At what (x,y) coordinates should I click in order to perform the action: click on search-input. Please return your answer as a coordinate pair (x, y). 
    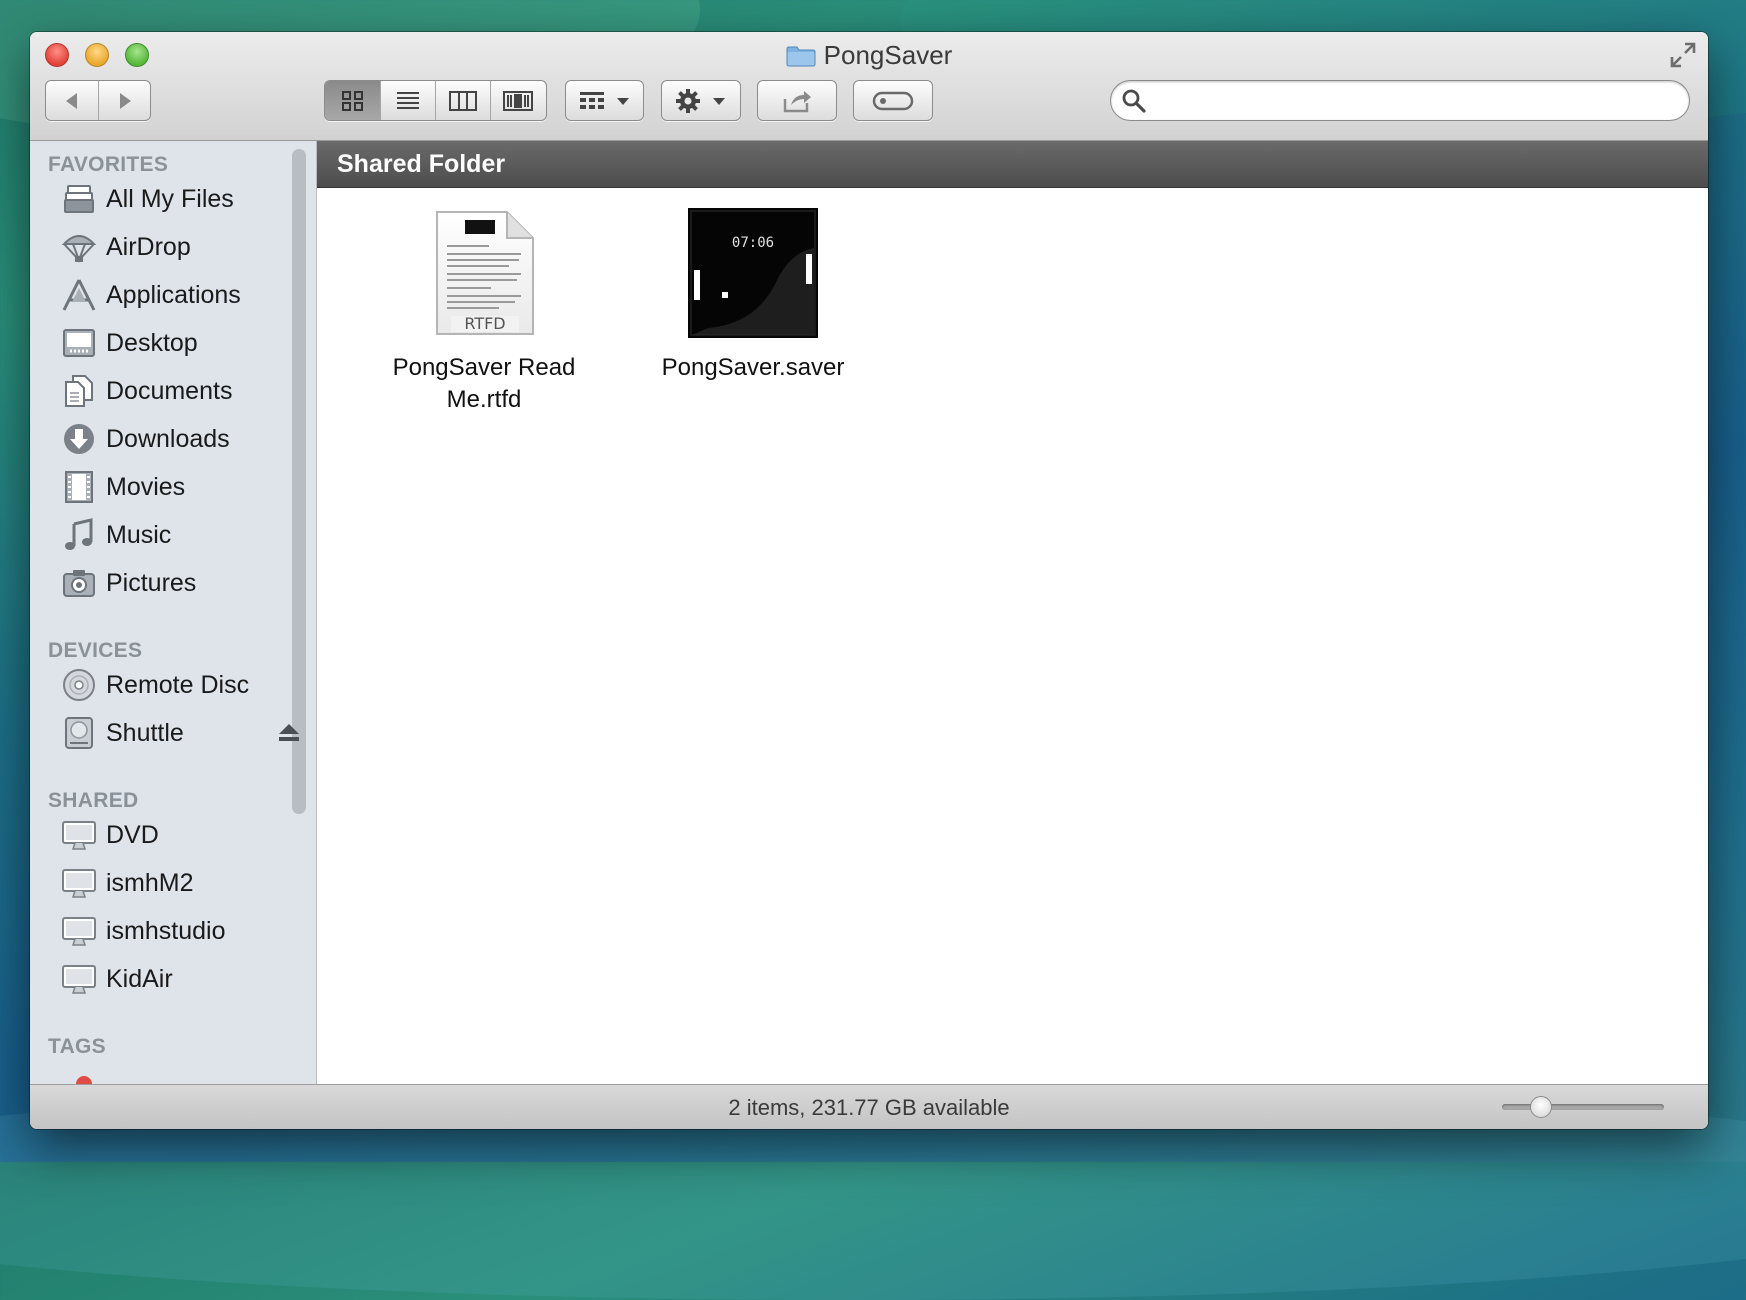
    Looking at the image, I should click on (1417, 101).